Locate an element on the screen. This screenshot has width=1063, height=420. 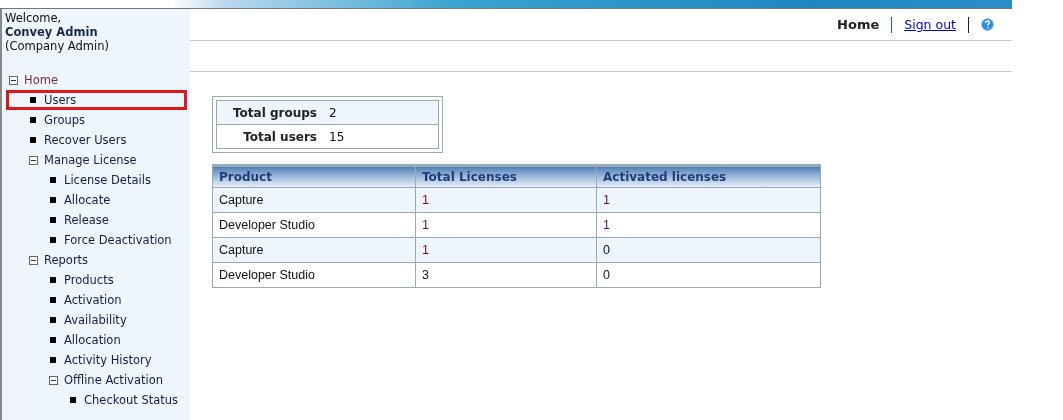
nav-link: Allocate is located at coordinates (87, 200).